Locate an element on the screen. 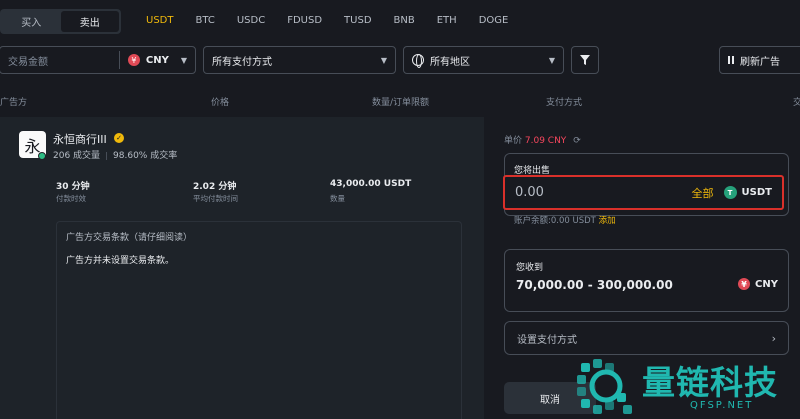 This screenshot has width=800, height=419. coin-tab-doge: DOGE is located at coordinates (494, 20).